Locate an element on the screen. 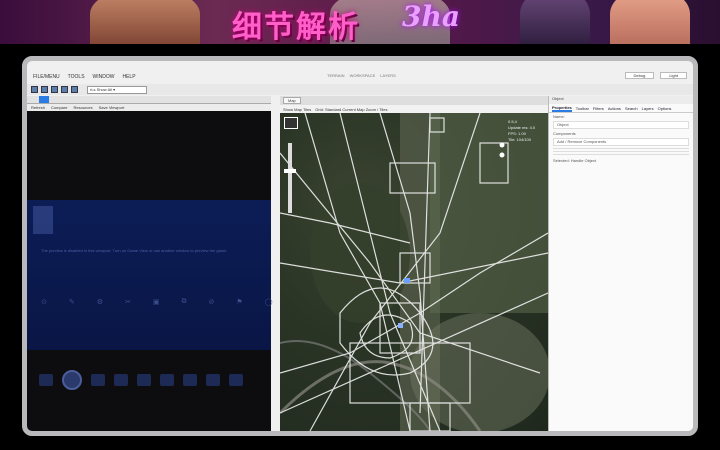  pencil-icon: ✎ is located at coordinates (72, 302).